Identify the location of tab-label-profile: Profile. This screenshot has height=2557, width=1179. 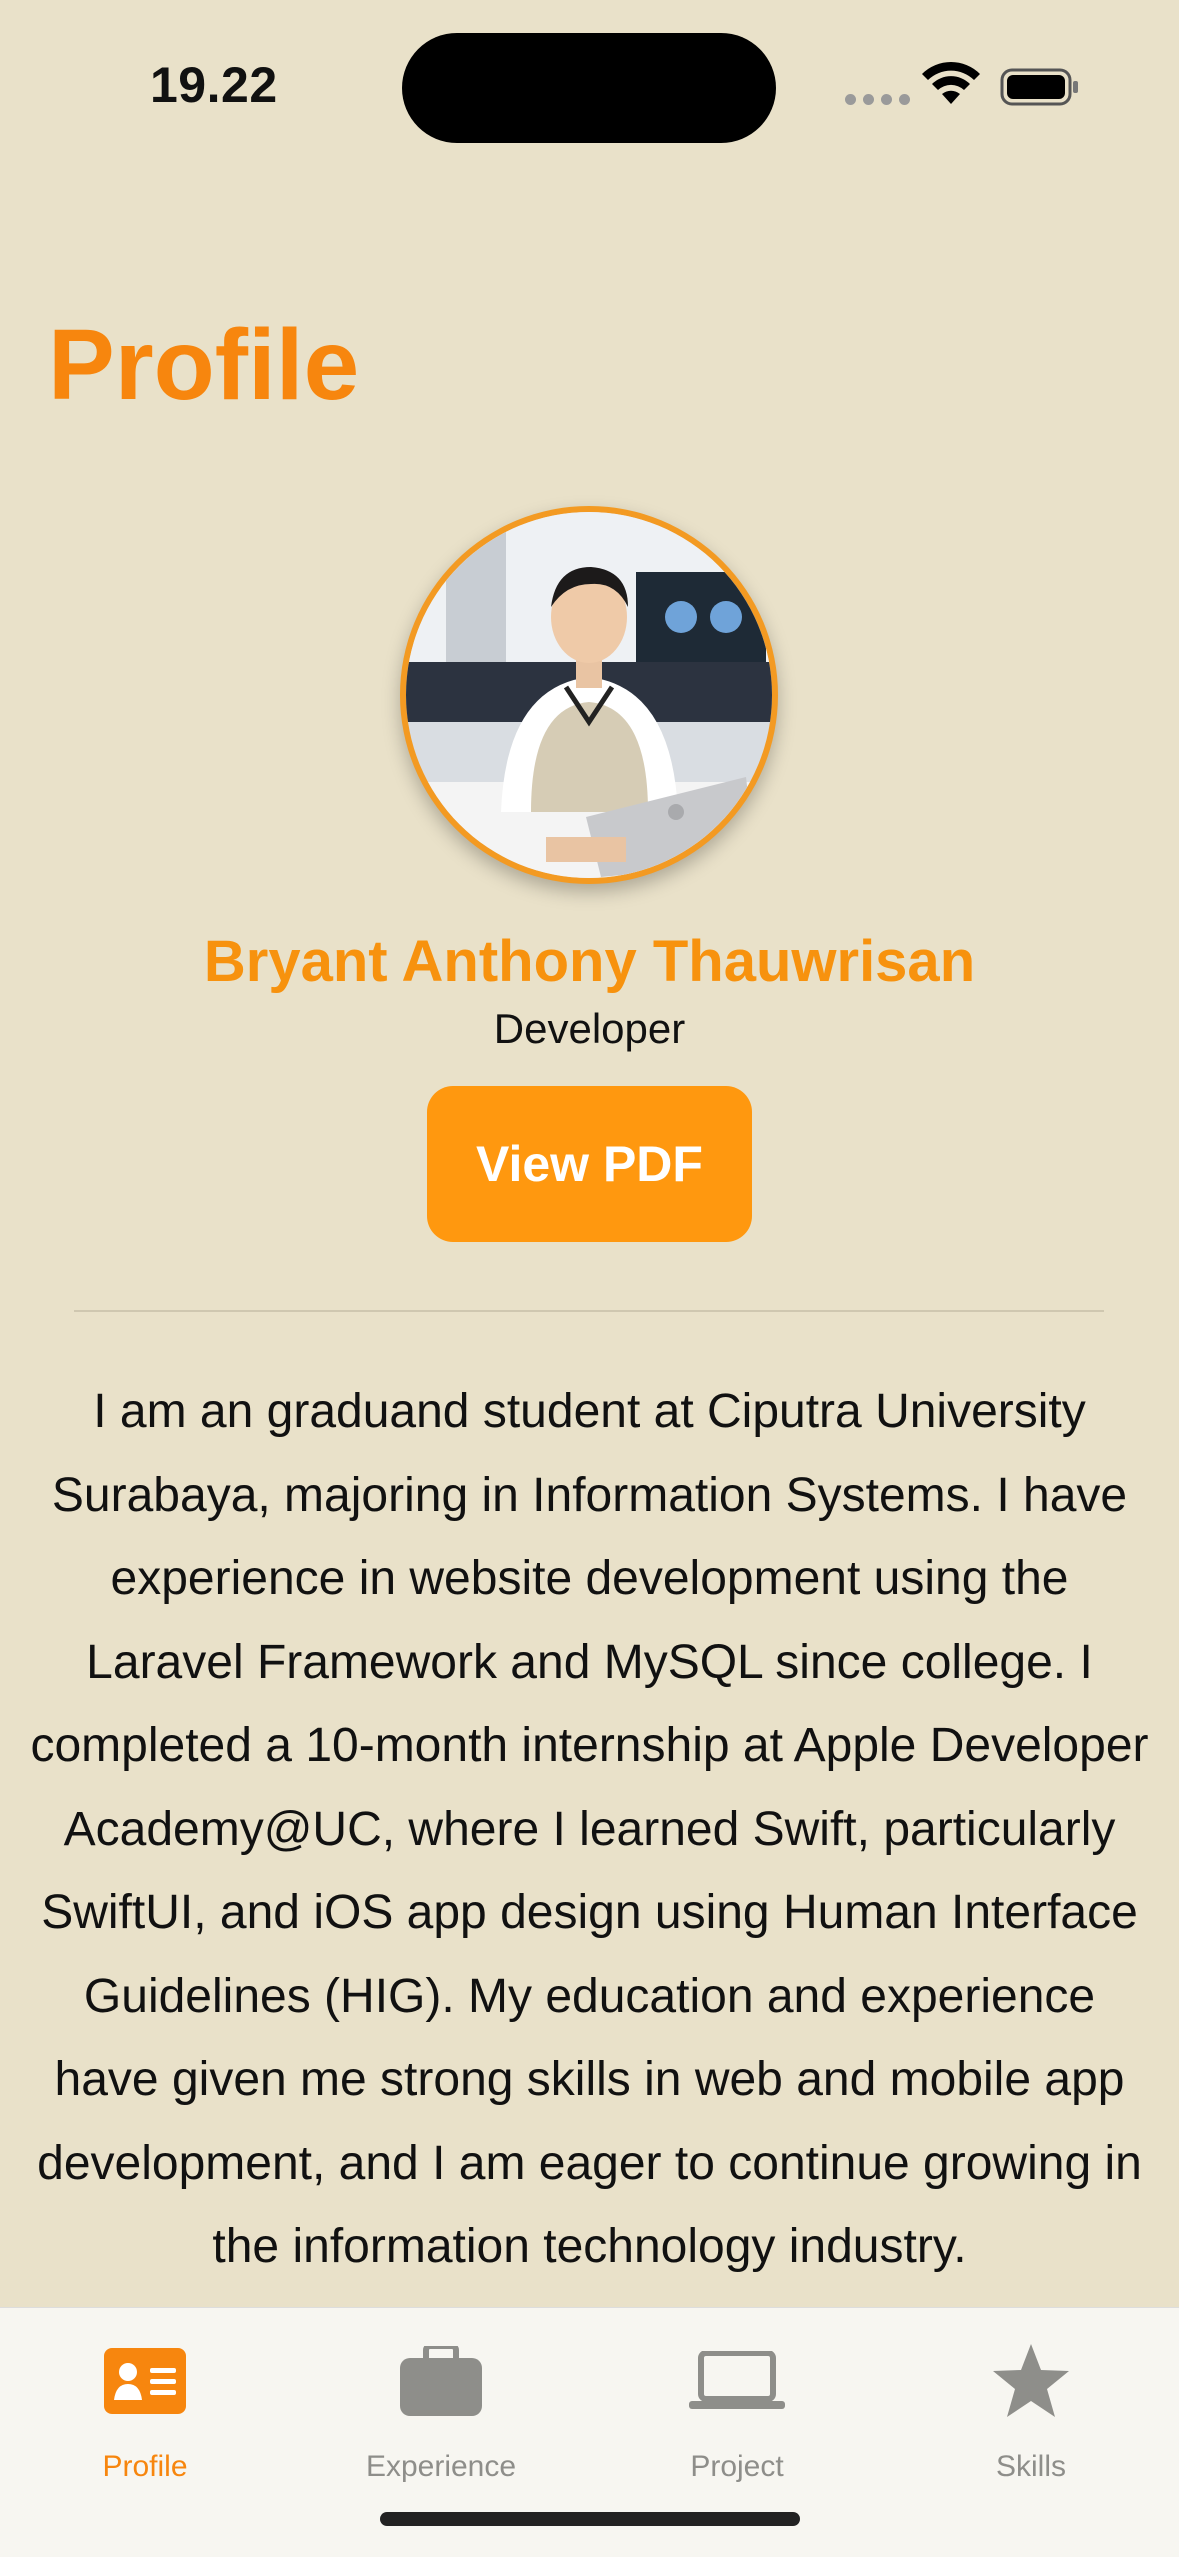
(145, 2466).